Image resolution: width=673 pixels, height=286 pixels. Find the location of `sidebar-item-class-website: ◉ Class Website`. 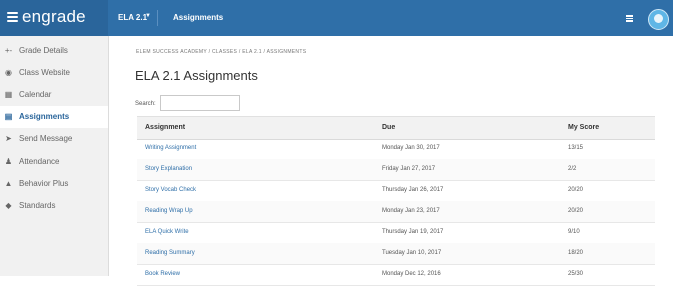

sidebar-item-class-website: ◉ Class Website is located at coordinates (54, 72).